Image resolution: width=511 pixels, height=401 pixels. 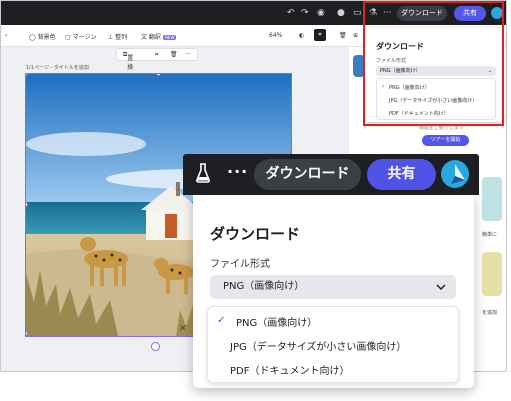 What do you see at coordinates (490, 313) in the screenshot?
I see `panel-text: を追加` at bounding box center [490, 313].